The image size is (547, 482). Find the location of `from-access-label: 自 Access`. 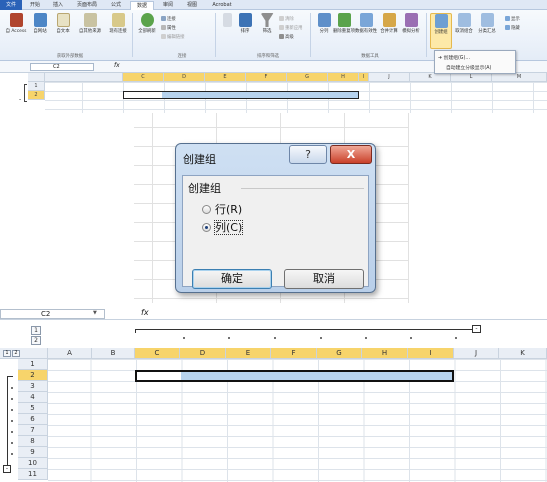

from-access-label: 自 Access is located at coordinates (16, 31).